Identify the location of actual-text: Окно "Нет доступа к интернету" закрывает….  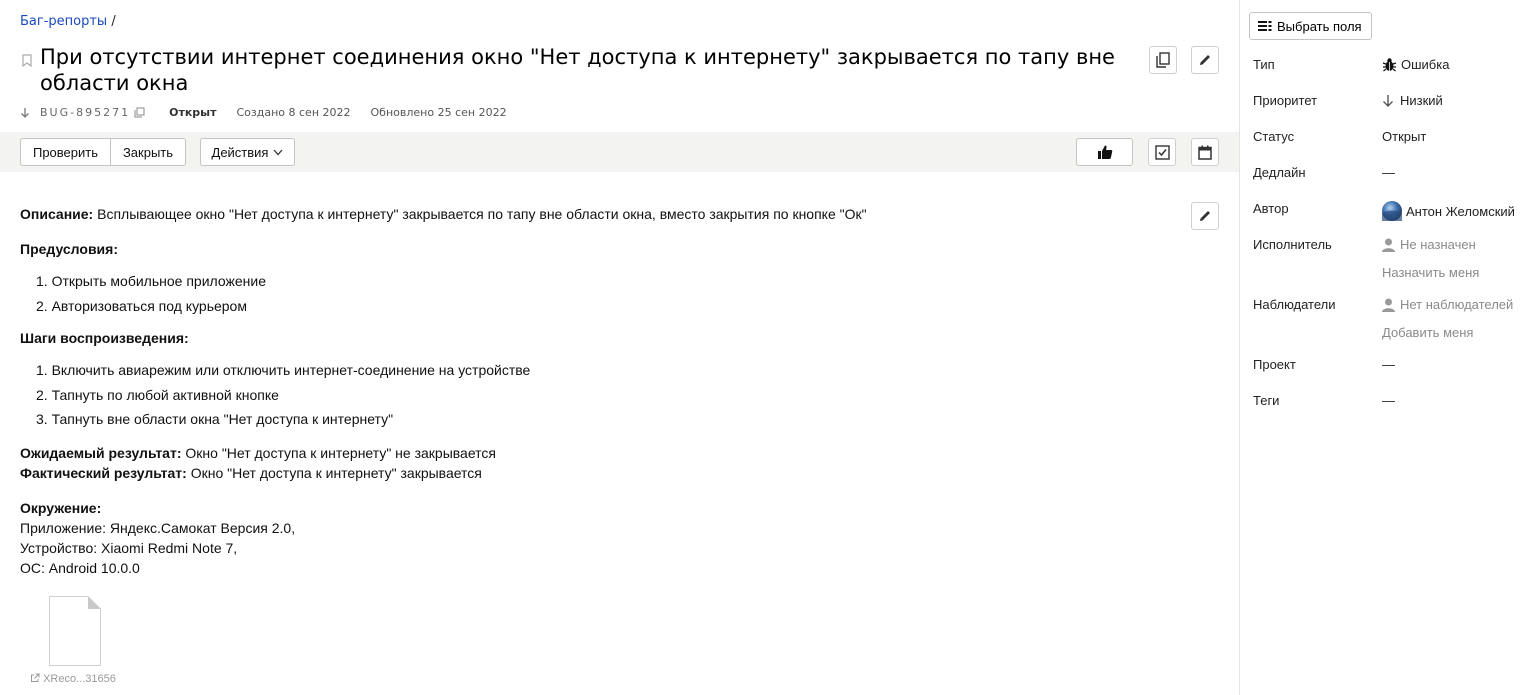
(336, 472).